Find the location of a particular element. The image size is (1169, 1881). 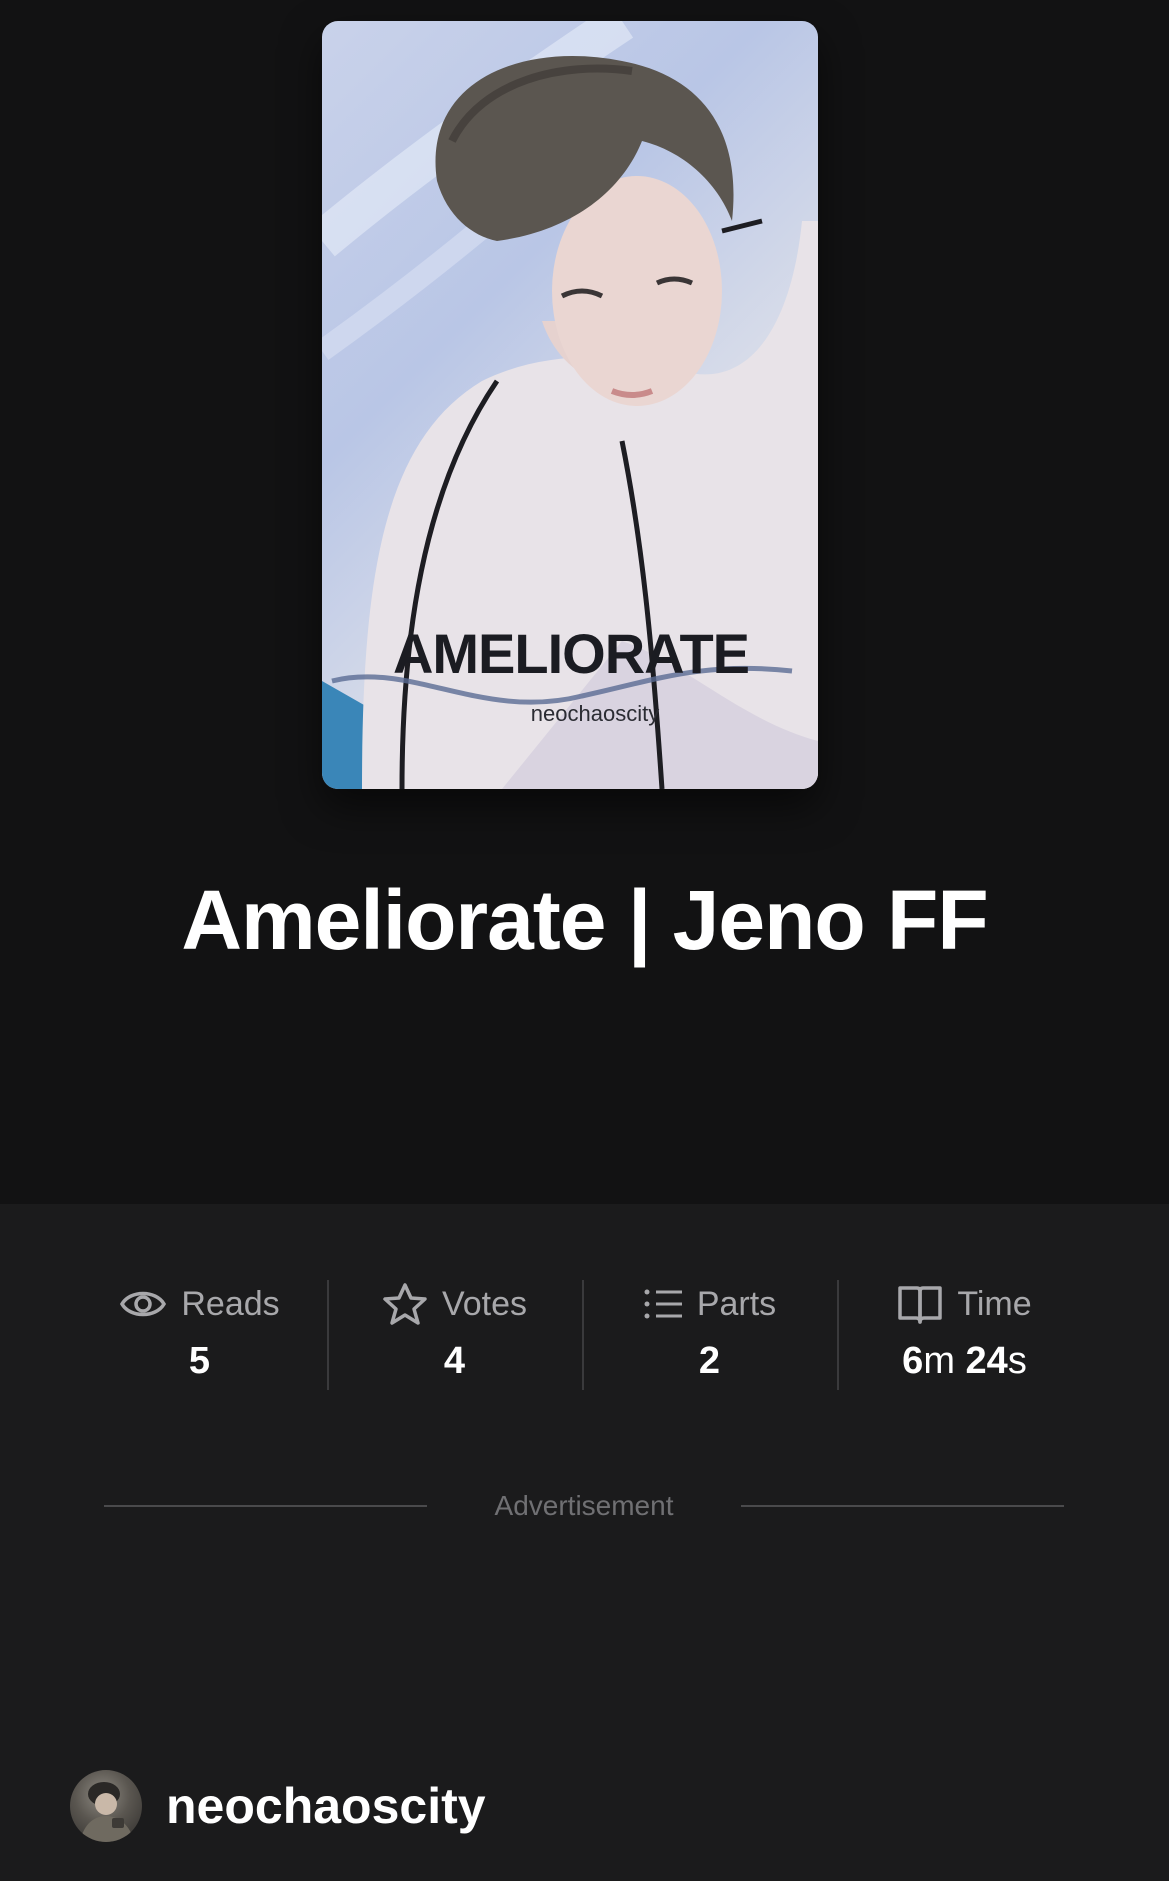

stat-time-seconds-unit: s is located at coordinates (1017, 1361).